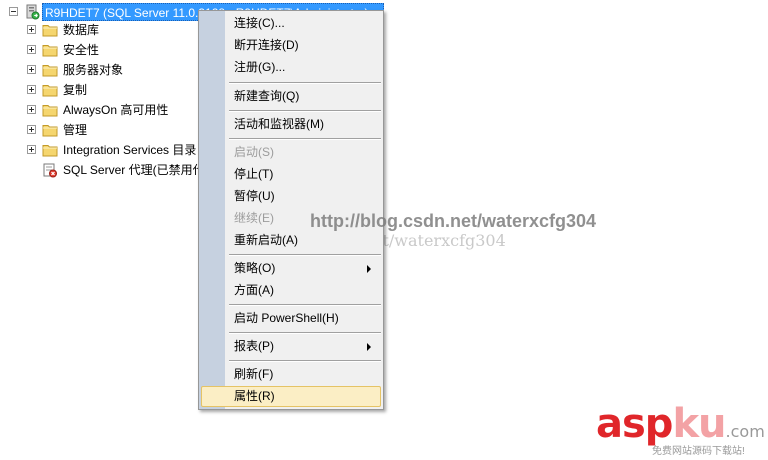  Describe the element at coordinates (75, 90) in the screenshot. I see `tree-node-label: 复制` at that location.